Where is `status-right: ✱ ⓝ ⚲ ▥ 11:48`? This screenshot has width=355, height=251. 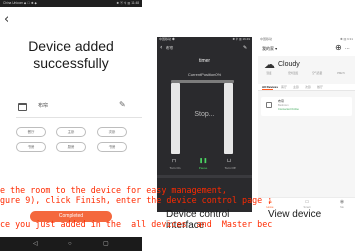
status-right: ✱ ⓝ ⚲ ▥ 11:48 is located at coordinates (128, 3).